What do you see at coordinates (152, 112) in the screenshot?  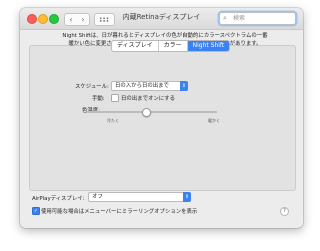 I see `color-temp-slider` at bounding box center [152, 112].